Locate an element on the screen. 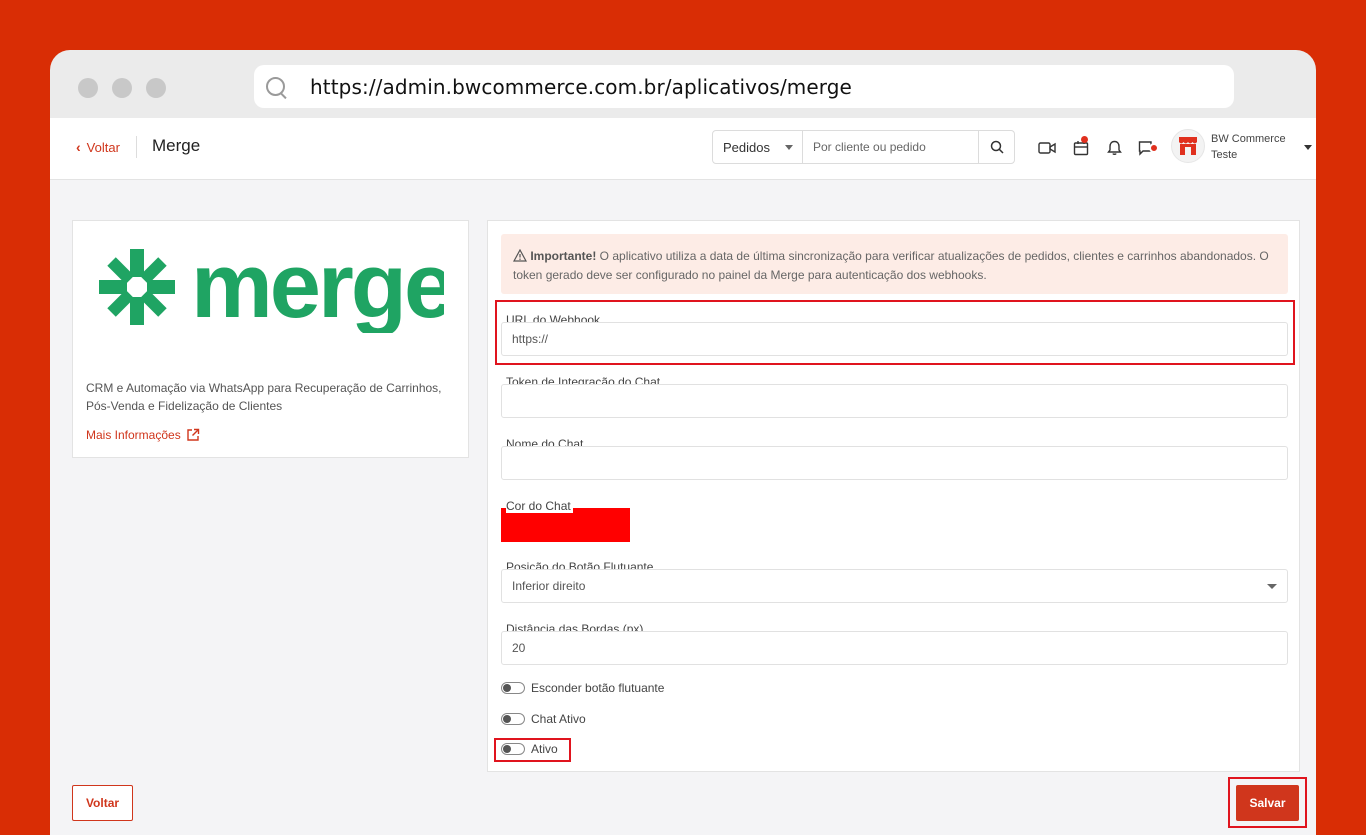 The image size is (1366, 835). more-info-link: Mais Informações is located at coordinates (143, 435).